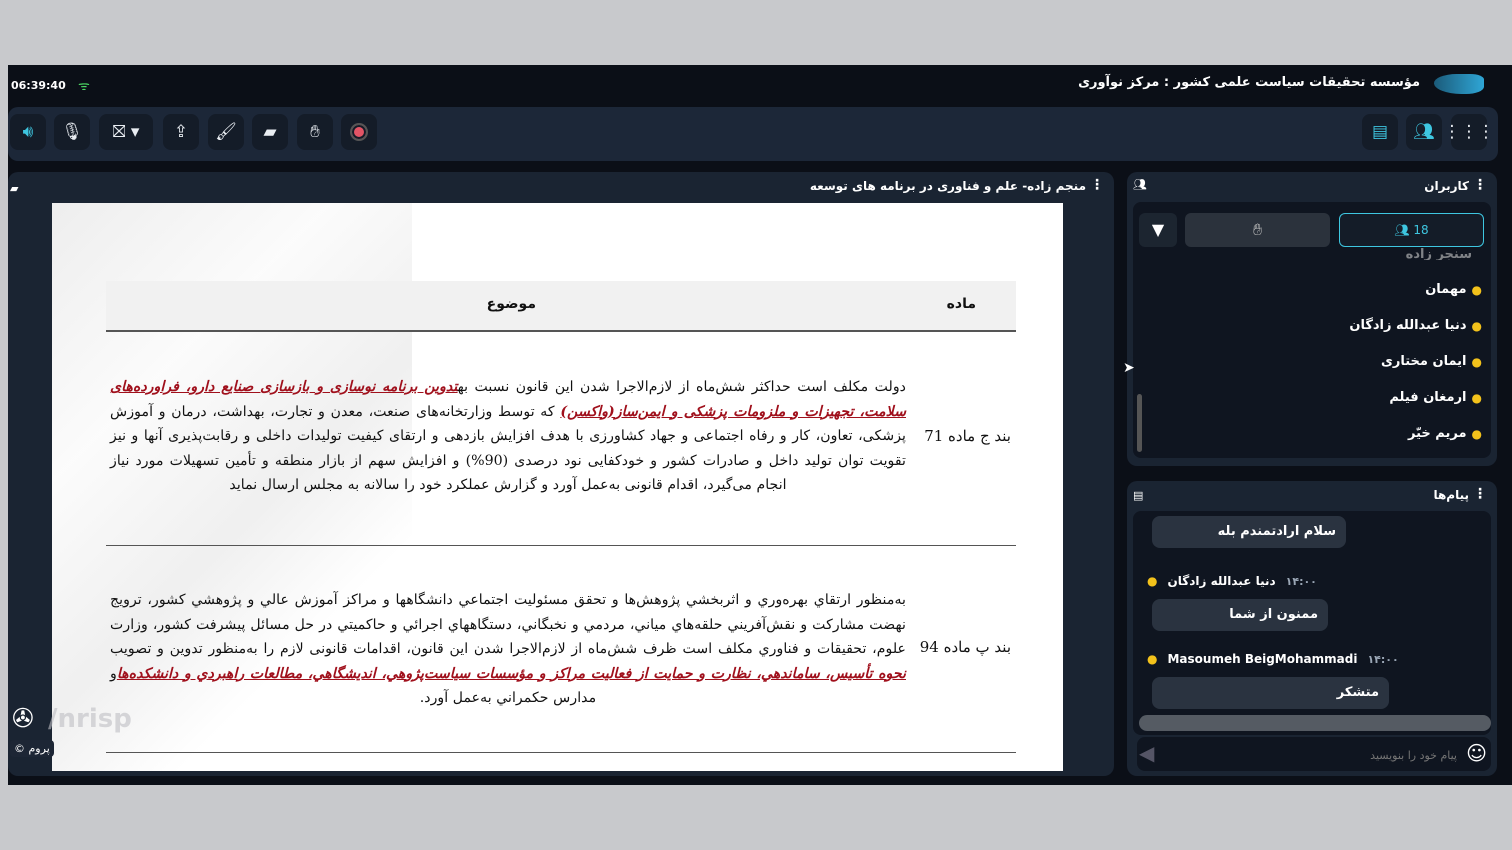 This screenshot has width=1512, height=850. I want to click on apps-grid-icon: ⋮⋮⋮, so click(1469, 132).